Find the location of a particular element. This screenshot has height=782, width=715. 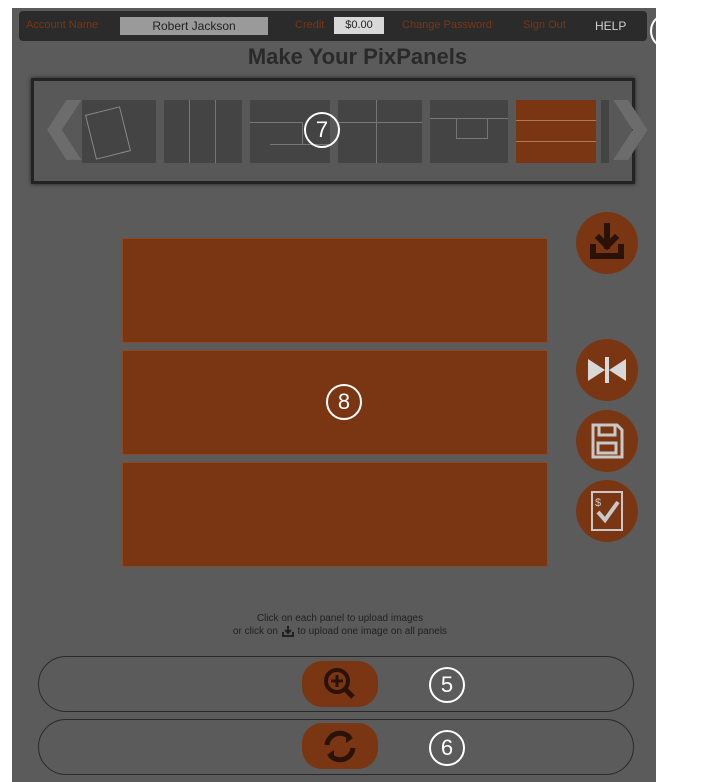

help-link: HELP is located at coordinates (610, 26).